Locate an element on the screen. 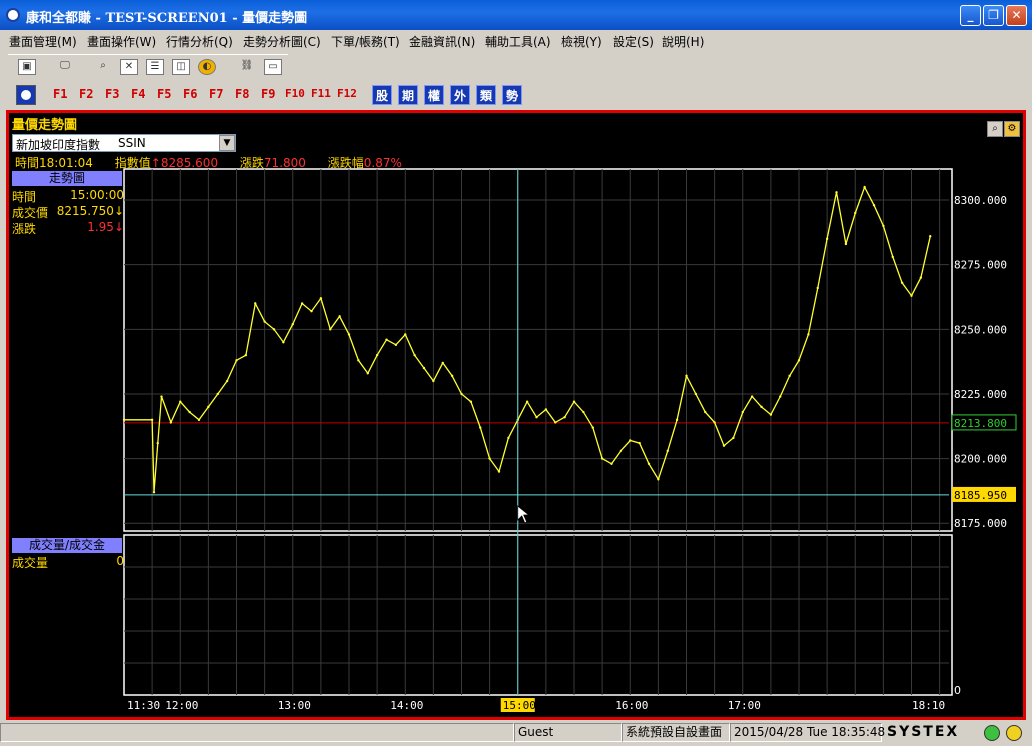  f5-button: F5 is located at coordinates (164, 94).